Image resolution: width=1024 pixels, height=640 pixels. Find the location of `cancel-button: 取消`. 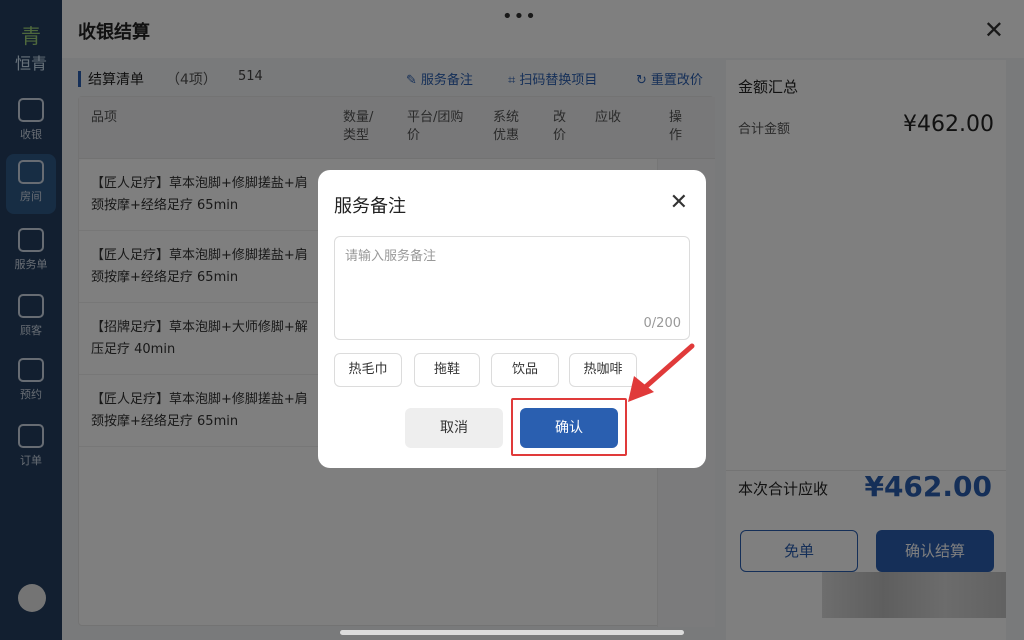

cancel-button: 取消 is located at coordinates (454, 428).